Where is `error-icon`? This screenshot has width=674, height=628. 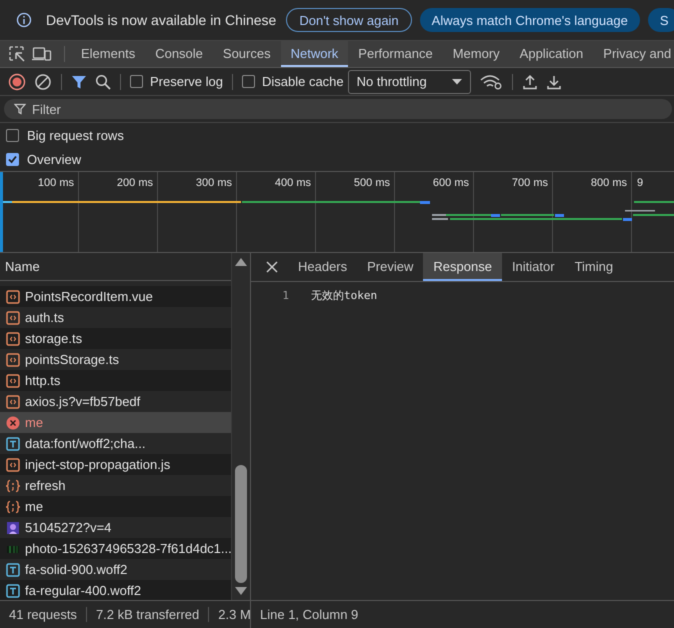
error-icon is located at coordinates (13, 423).